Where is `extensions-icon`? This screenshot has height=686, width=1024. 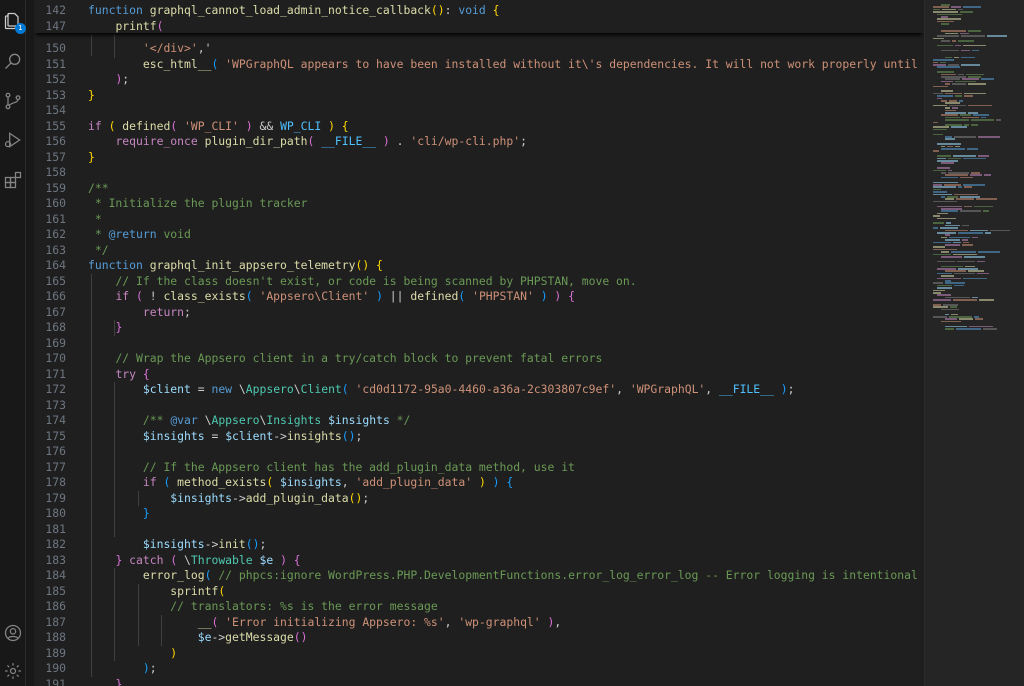
extensions-icon is located at coordinates (12, 179).